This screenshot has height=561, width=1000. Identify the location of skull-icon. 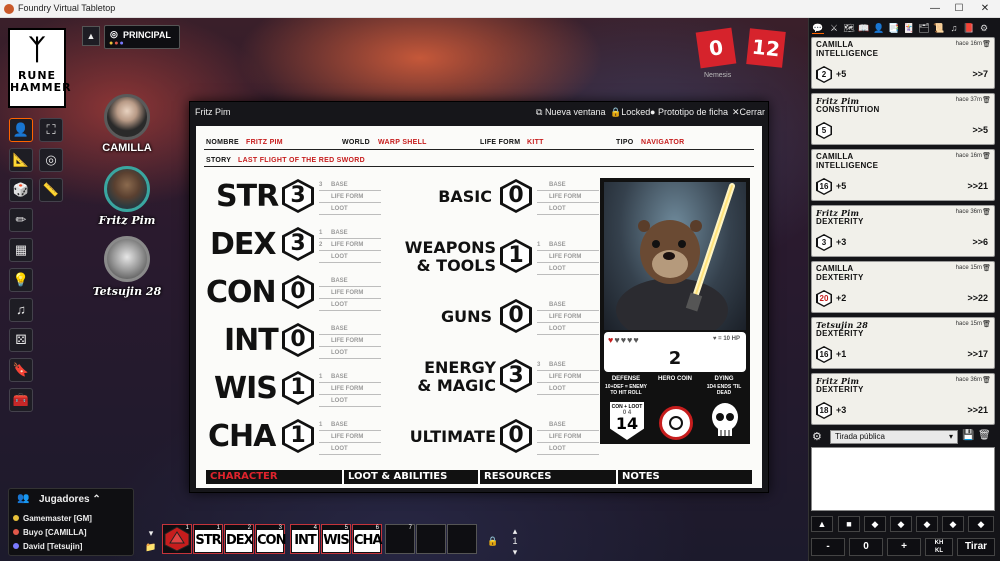
(725, 421).